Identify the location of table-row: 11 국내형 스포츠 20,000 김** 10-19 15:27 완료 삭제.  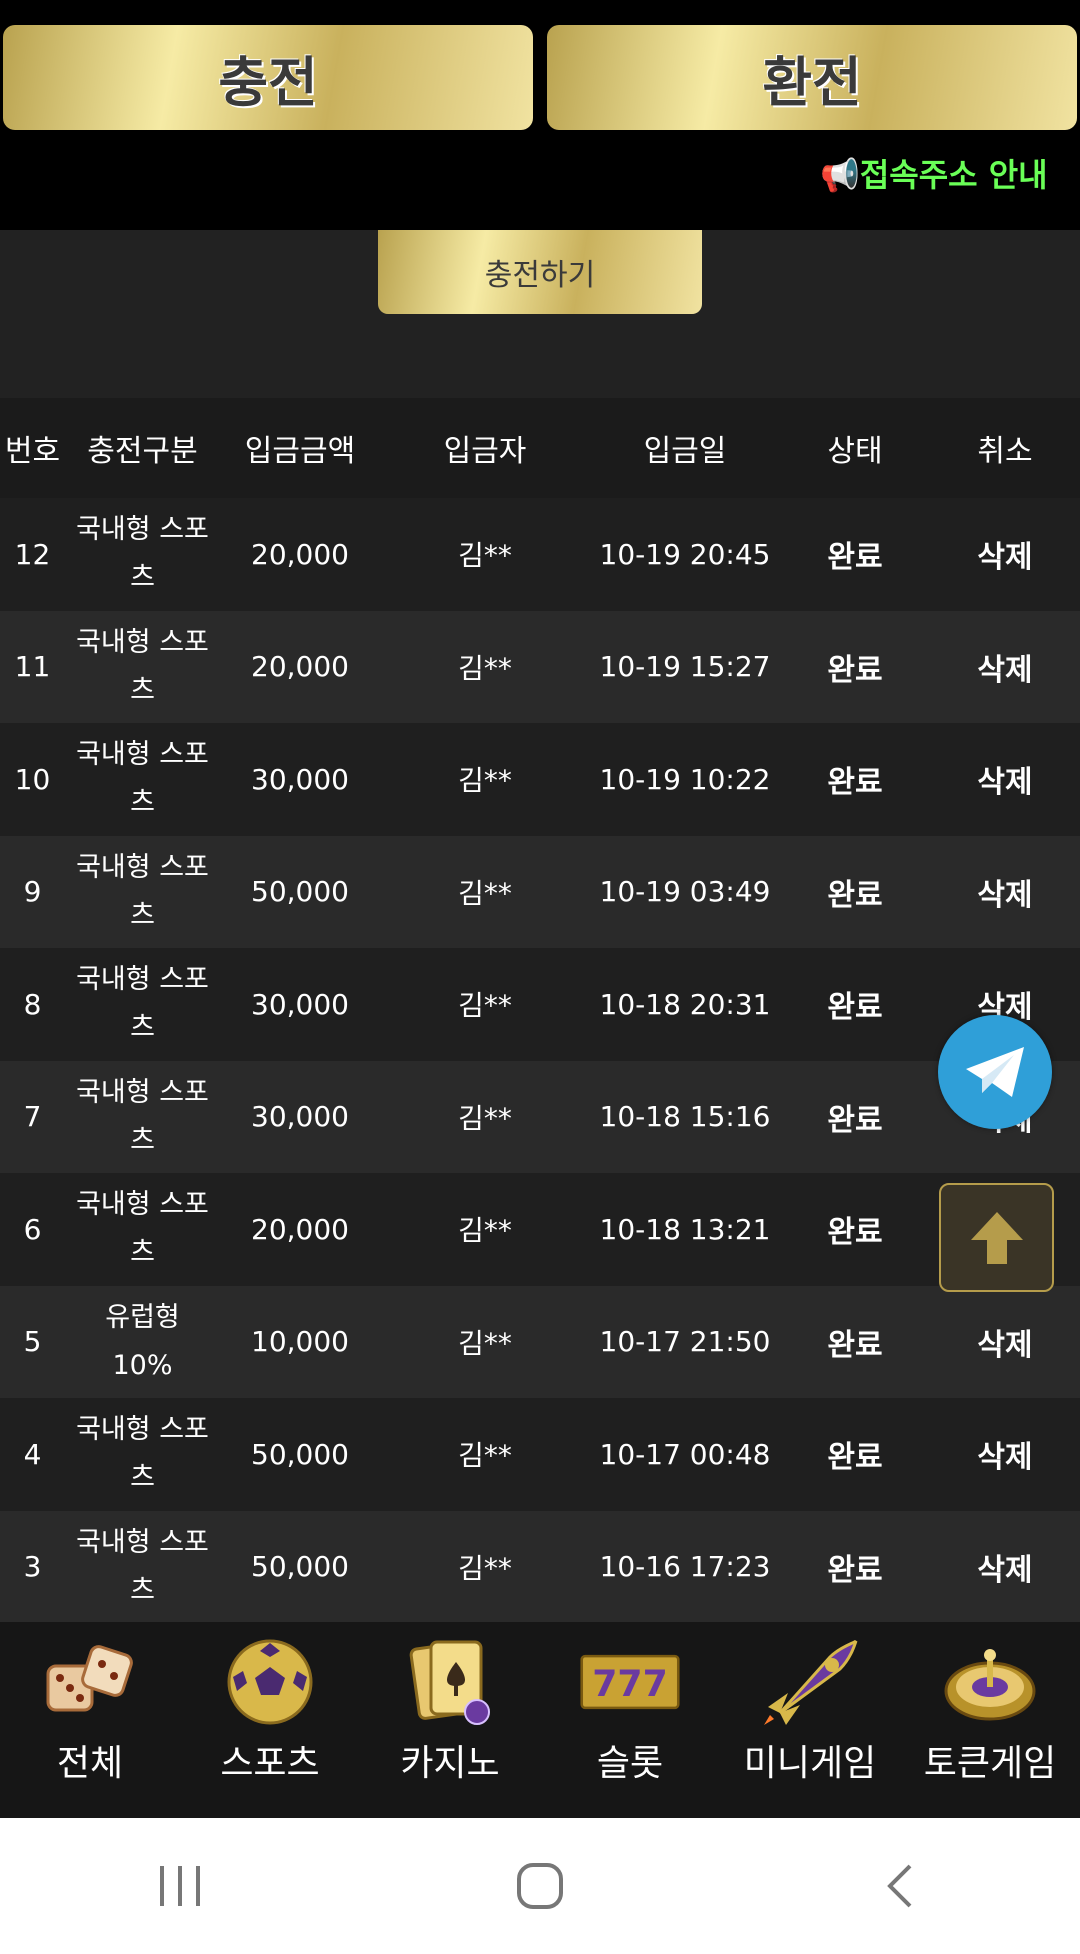
(540, 666).